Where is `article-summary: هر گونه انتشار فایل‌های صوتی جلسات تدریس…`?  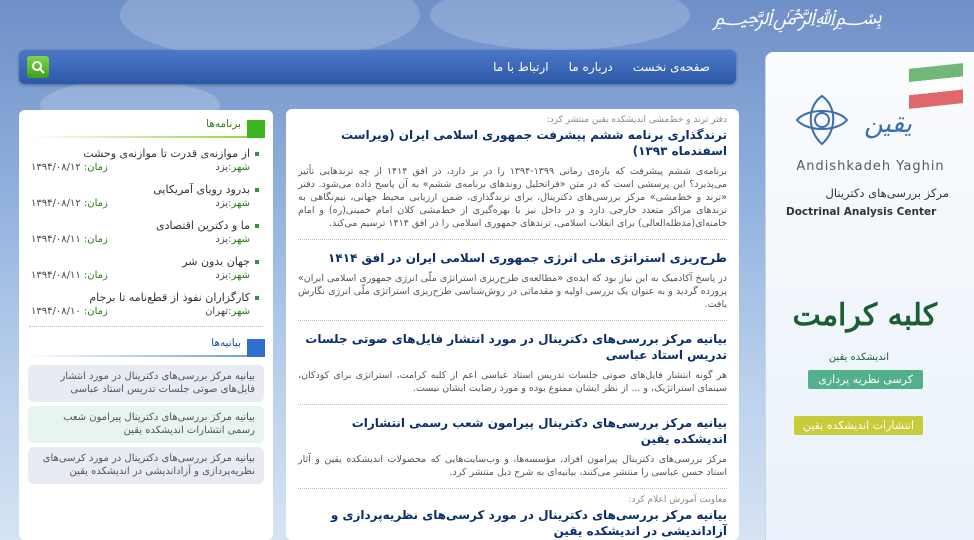
article-summary: هر گونه انتشار فایل‌های صوتی جلسات تدریس… is located at coordinates (512, 387).